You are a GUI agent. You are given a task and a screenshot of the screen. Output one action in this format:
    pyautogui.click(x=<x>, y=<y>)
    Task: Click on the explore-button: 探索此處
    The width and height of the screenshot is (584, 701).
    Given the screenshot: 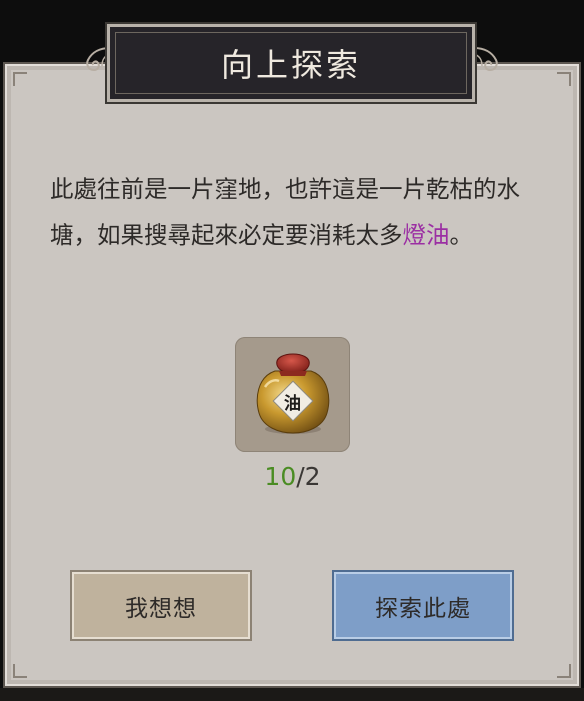 What is the action you would take?
    pyautogui.click(x=423, y=605)
    